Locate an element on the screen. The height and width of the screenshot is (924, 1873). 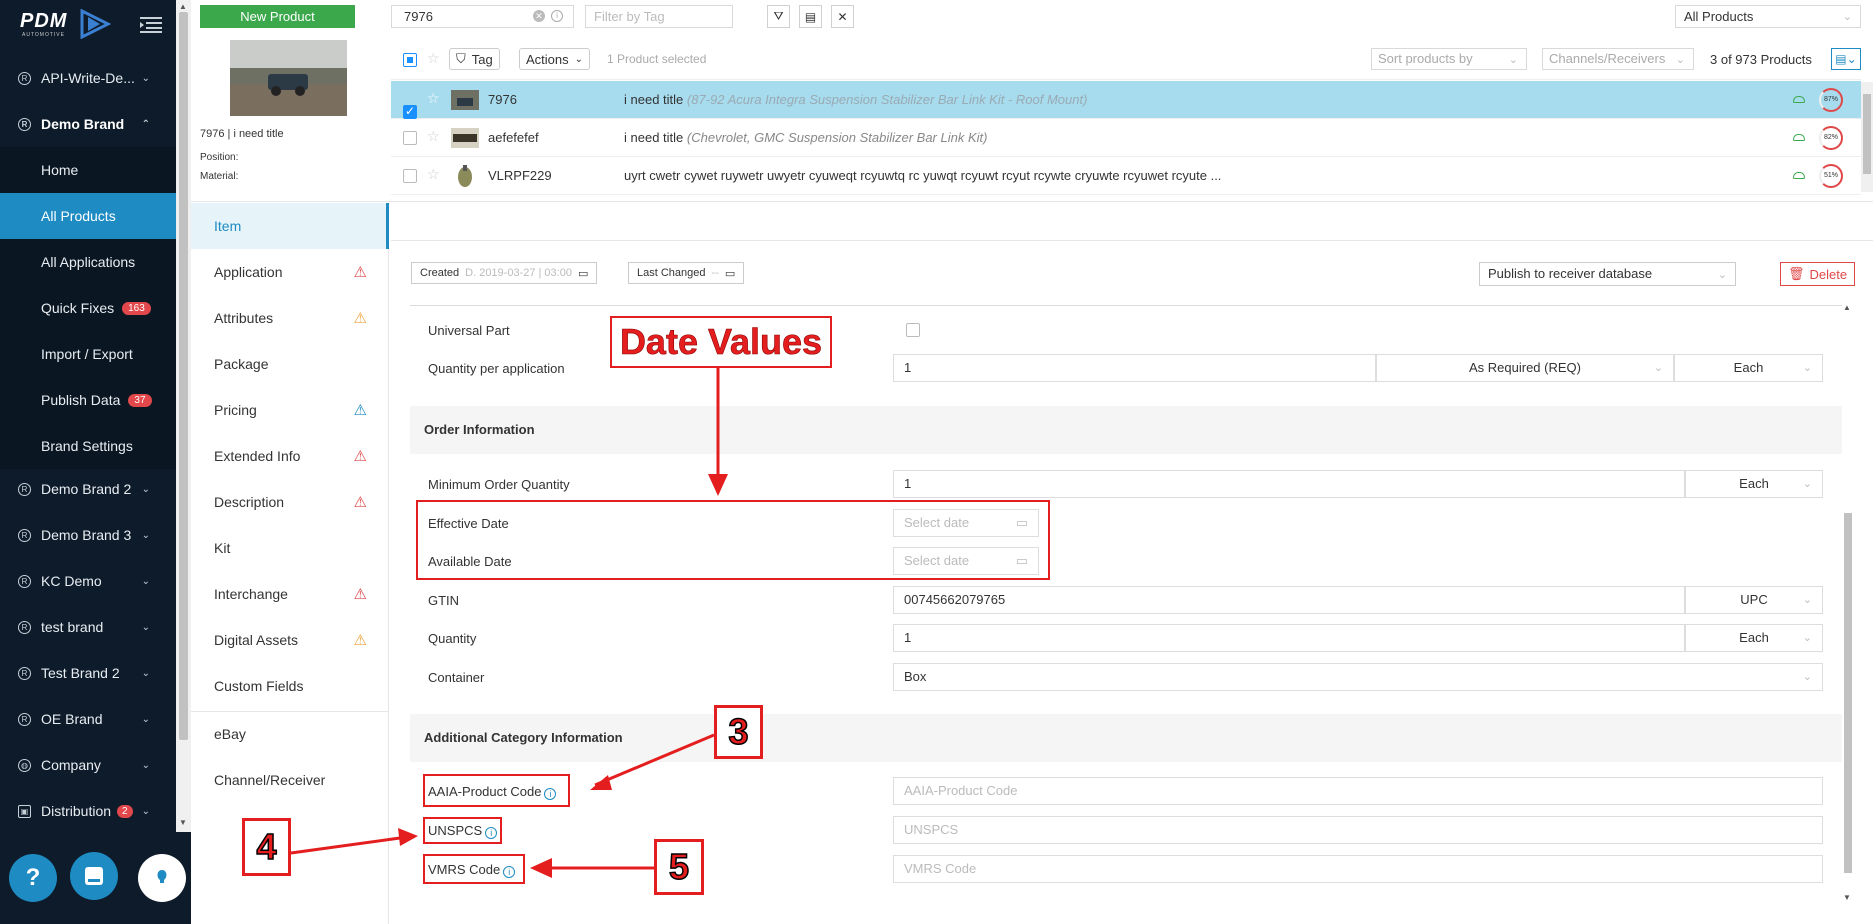
min-order-qty-input: 1 is located at coordinates (1289, 484).